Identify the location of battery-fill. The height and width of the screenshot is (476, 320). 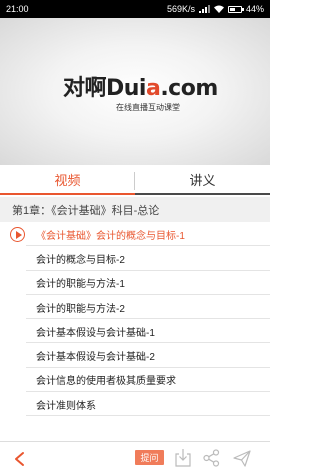
(232, 9).